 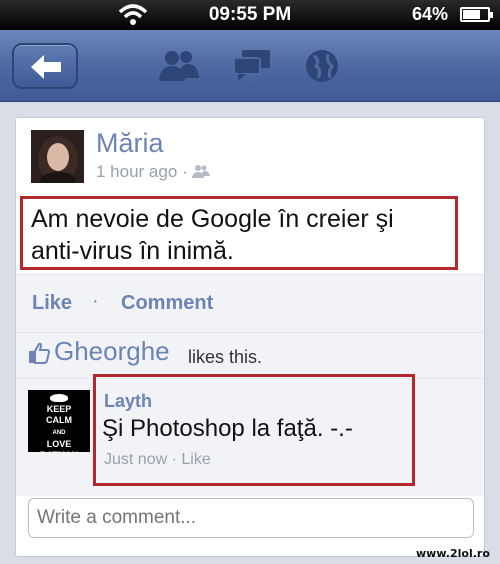 What do you see at coordinates (112, 351) in the screenshot?
I see `liker-name: Gheorghe` at bounding box center [112, 351].